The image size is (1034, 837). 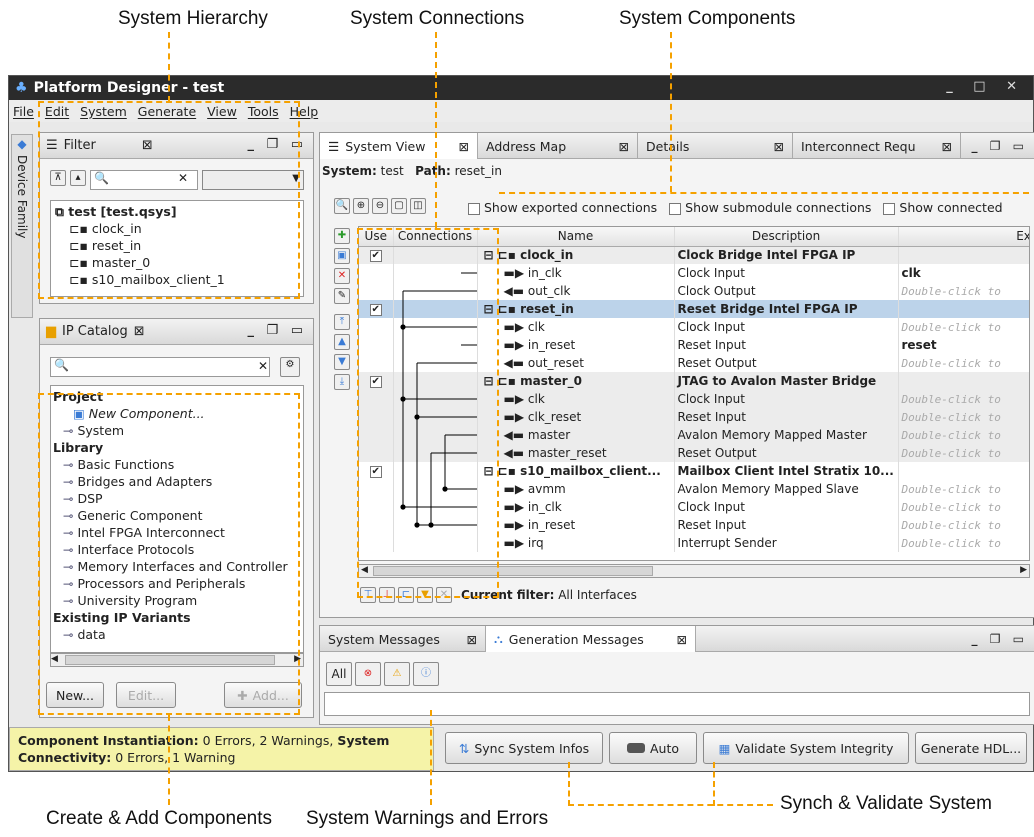 What do you see at coordinates (399, 206) in the screenshot?
I see `fit-icon: ▢` at bounding box center [399, 206].